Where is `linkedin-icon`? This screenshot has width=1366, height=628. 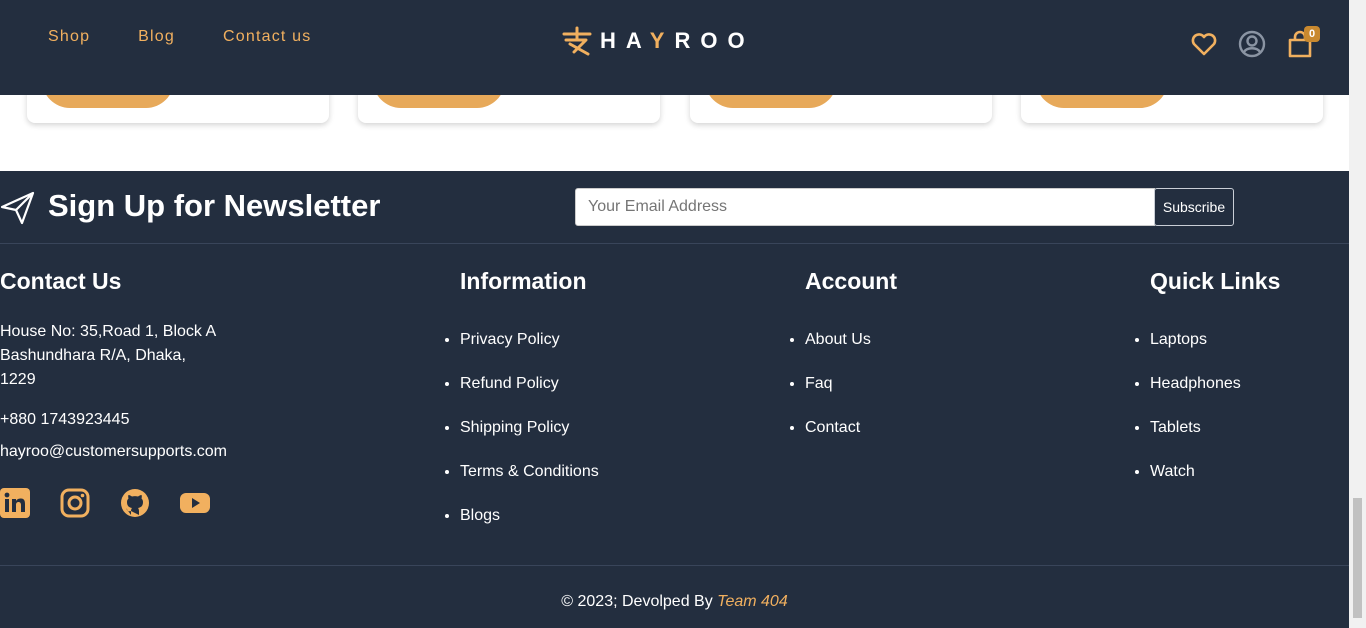 linkedin-icon is located at coordinates (15, 503).